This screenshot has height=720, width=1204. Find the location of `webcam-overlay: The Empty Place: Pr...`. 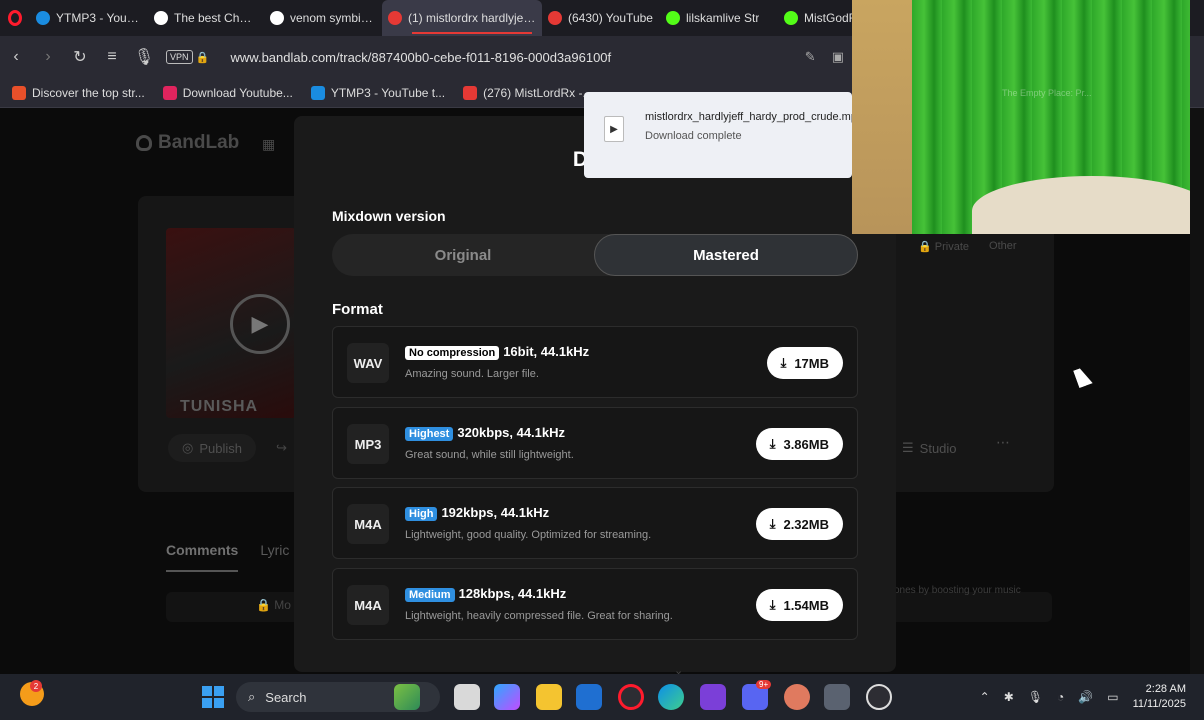

webcam-overlay: The Empty Place: Pr... is located at coordinates (1021, 117).